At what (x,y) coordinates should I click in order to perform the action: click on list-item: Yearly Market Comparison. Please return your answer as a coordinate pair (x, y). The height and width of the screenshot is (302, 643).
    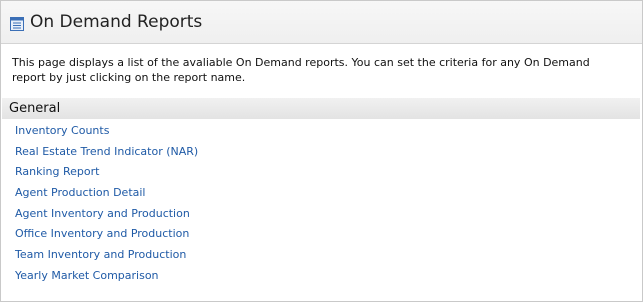
    Looking at the image, I should click on (106, 278).